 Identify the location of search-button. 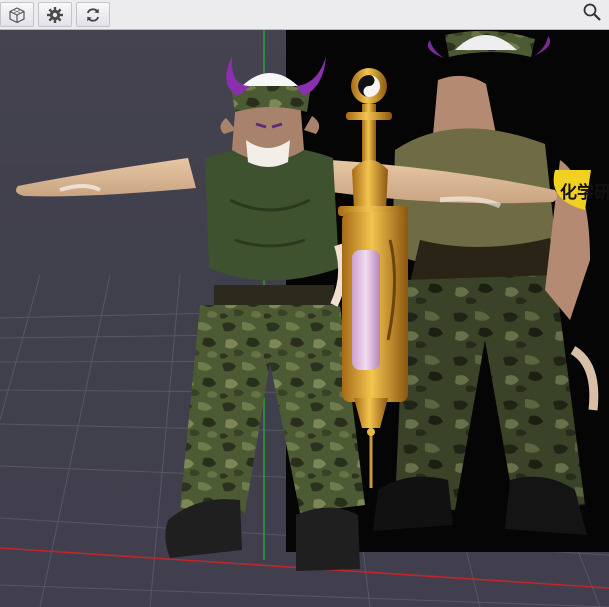
(592, 14).